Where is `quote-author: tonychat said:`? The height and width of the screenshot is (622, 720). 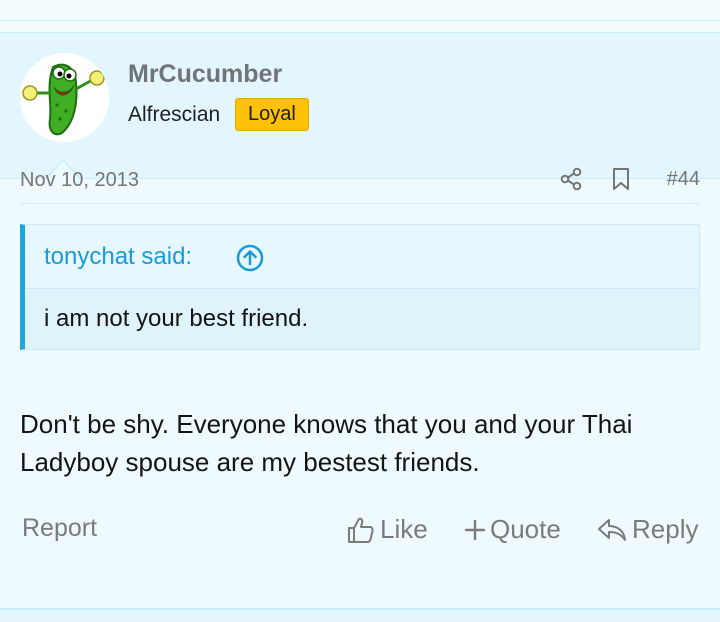 quote-author: tonychat said: is located at coordinates (118, 257).